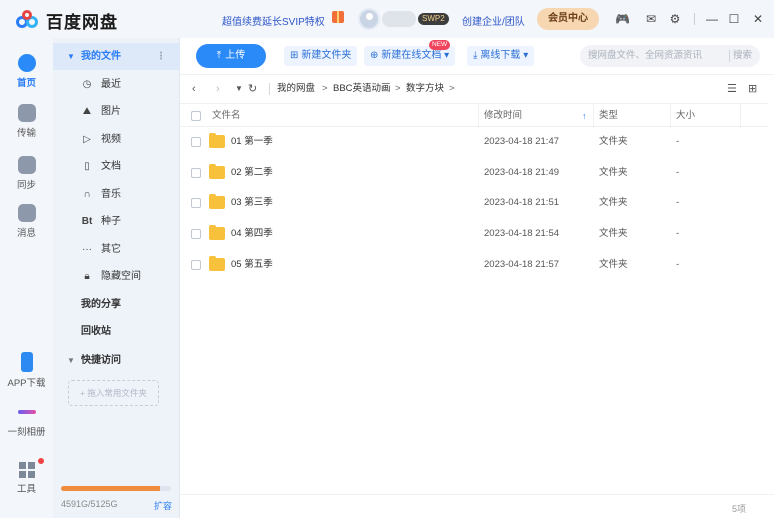 The image size is (774, 518). I want to click on breadcrumb-item: 数字方块, so click(425, 89).